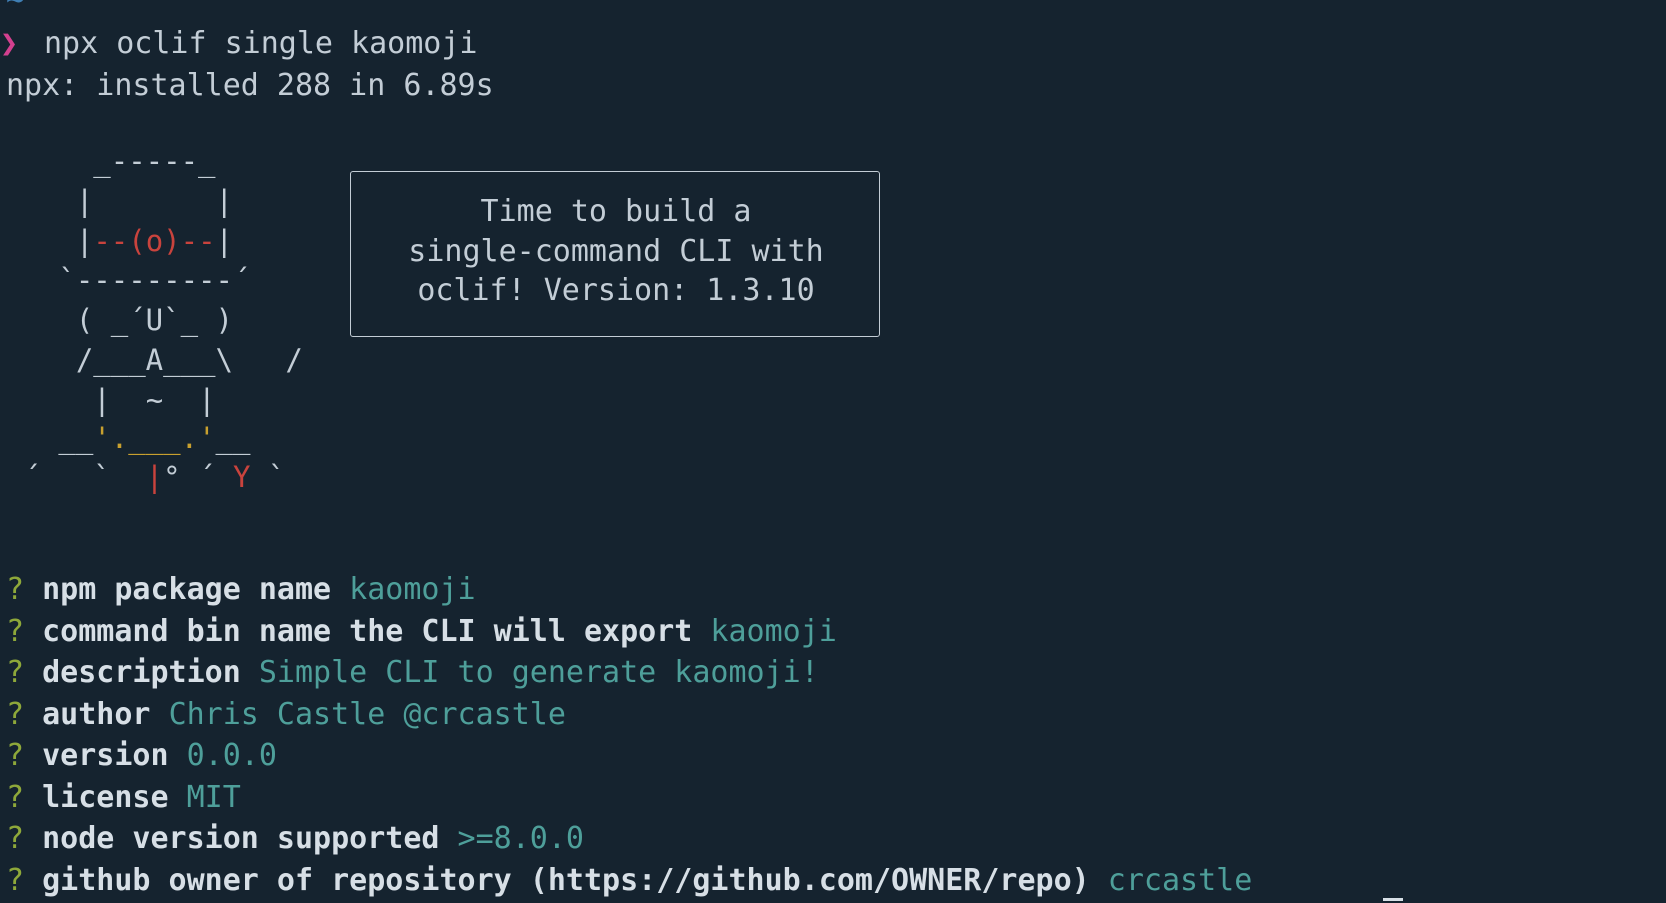 This screenshot has height=903, width=1666. What do you see at coordinates (111, 161) in the screenshot?
I see `art-line-1: _-----_` at bounding box center [111, 161].